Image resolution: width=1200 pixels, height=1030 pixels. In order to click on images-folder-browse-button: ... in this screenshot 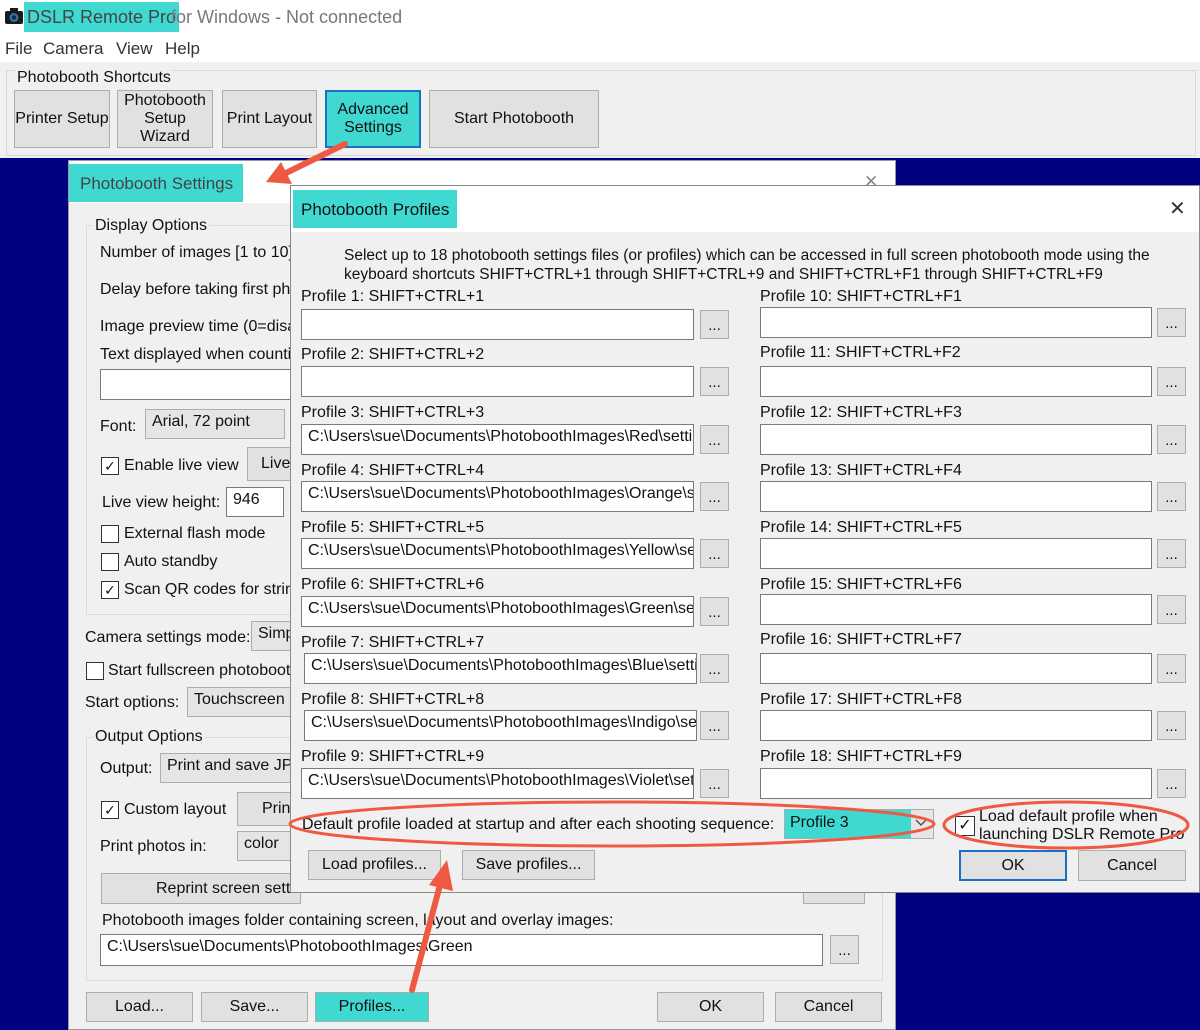, I will do `click(844, 949)`.